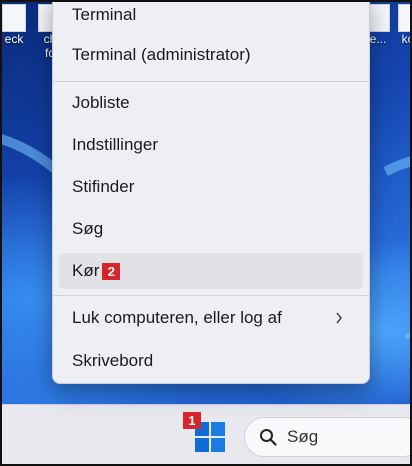  Describe the element at coordinates (192, 420) in the screenshot. I see `step-badge: 1` at that location.